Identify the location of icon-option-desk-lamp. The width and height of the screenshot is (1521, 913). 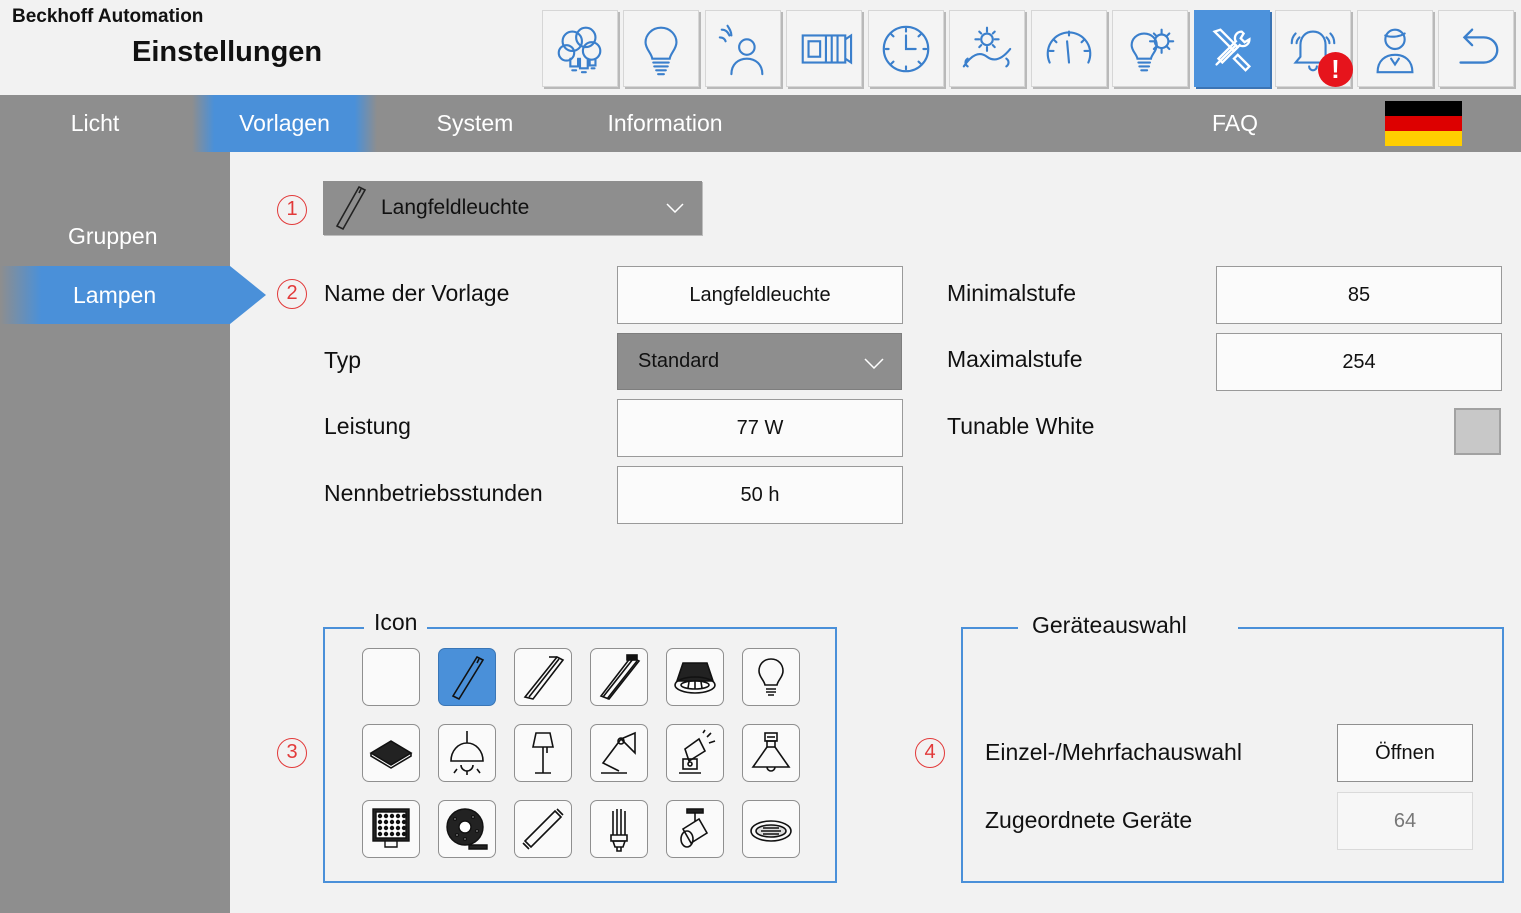
(619, 753).